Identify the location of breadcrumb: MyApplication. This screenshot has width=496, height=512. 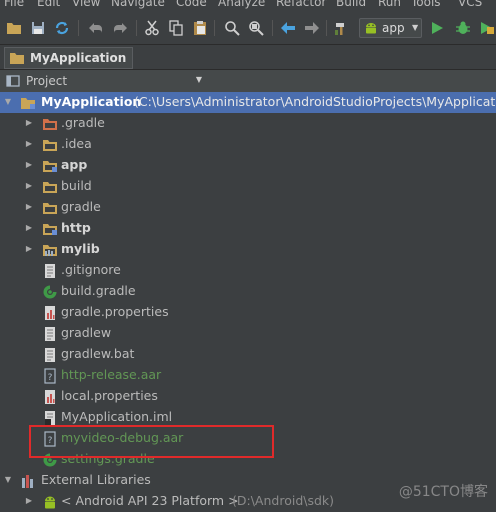
(69, 58).